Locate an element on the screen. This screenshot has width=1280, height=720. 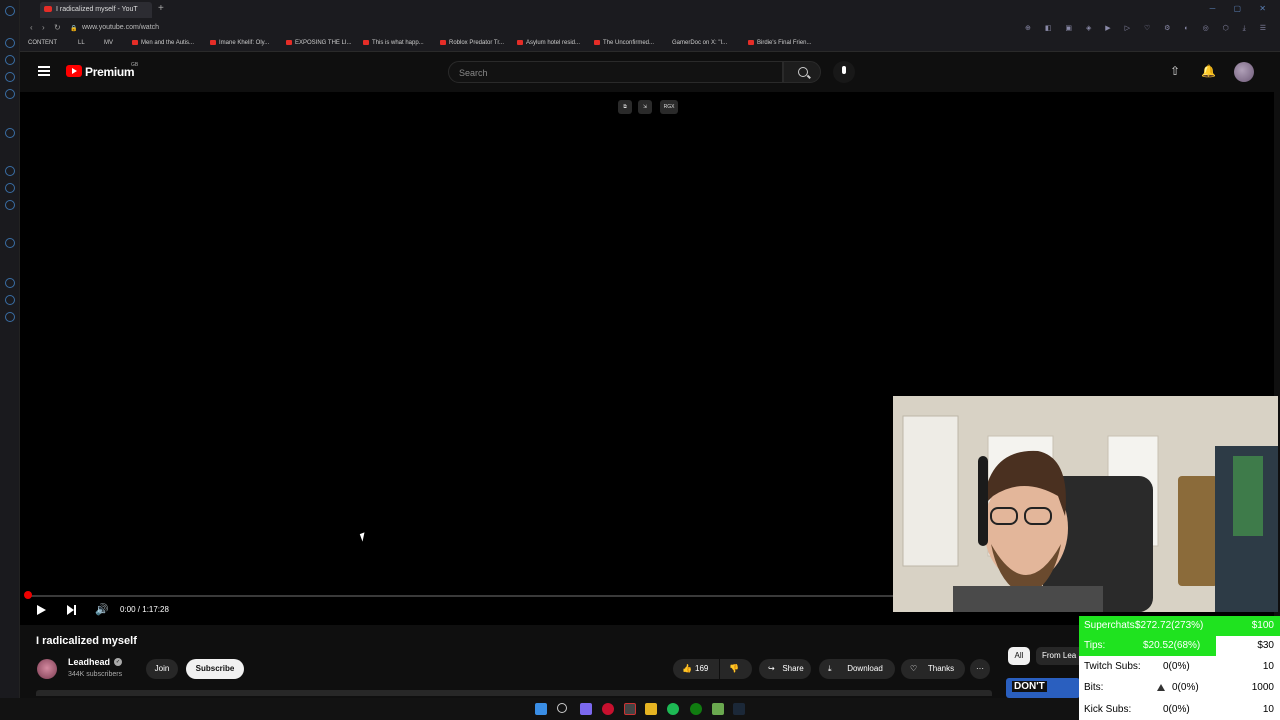
voice-search-icon is located at coordinates (844, 72).